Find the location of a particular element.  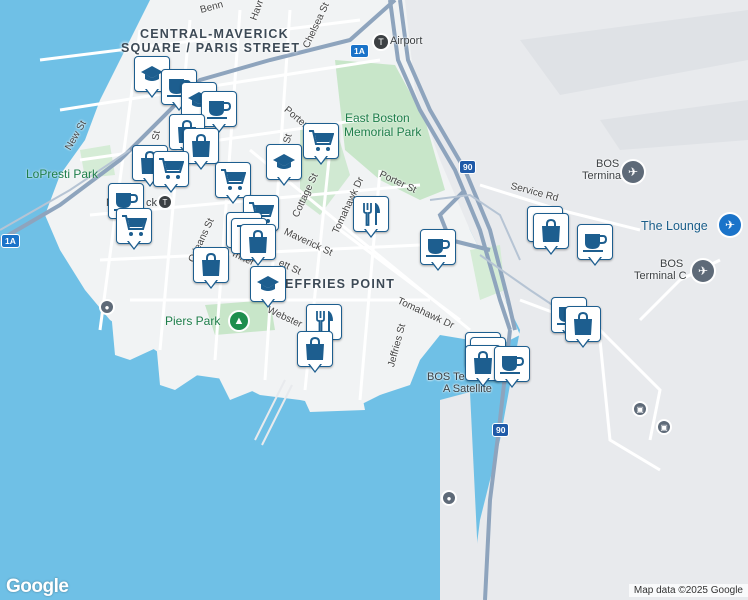

map-attribution: Map data ©2025 Google is located at coordinates (688, 590).